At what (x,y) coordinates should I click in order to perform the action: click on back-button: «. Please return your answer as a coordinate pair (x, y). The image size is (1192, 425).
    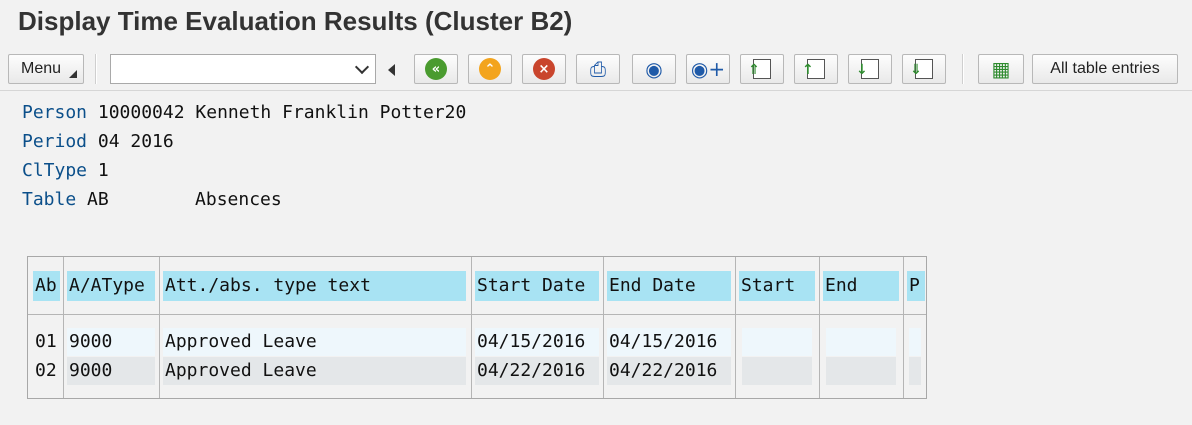
    Looking at the image, I should click on (436, 69).